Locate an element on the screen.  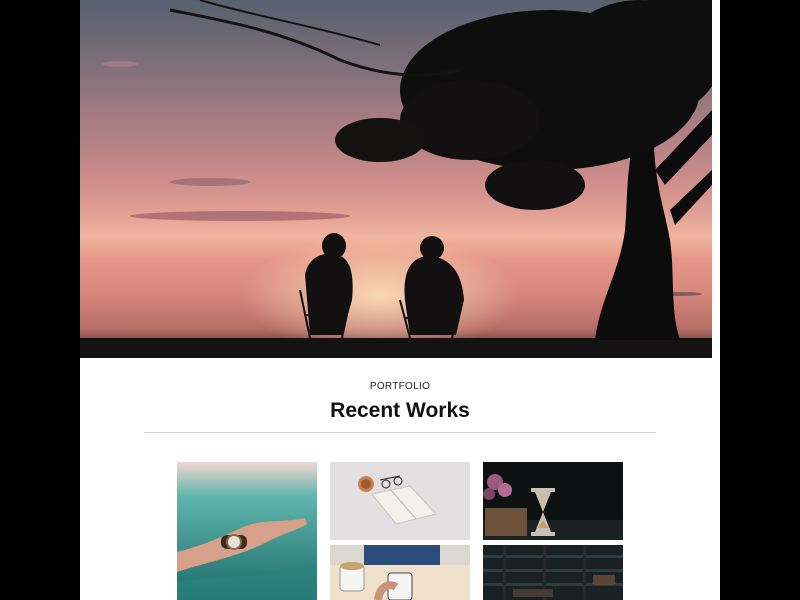
section-eyebrow: PORTFOLIO is located at coordinates (400, 386).